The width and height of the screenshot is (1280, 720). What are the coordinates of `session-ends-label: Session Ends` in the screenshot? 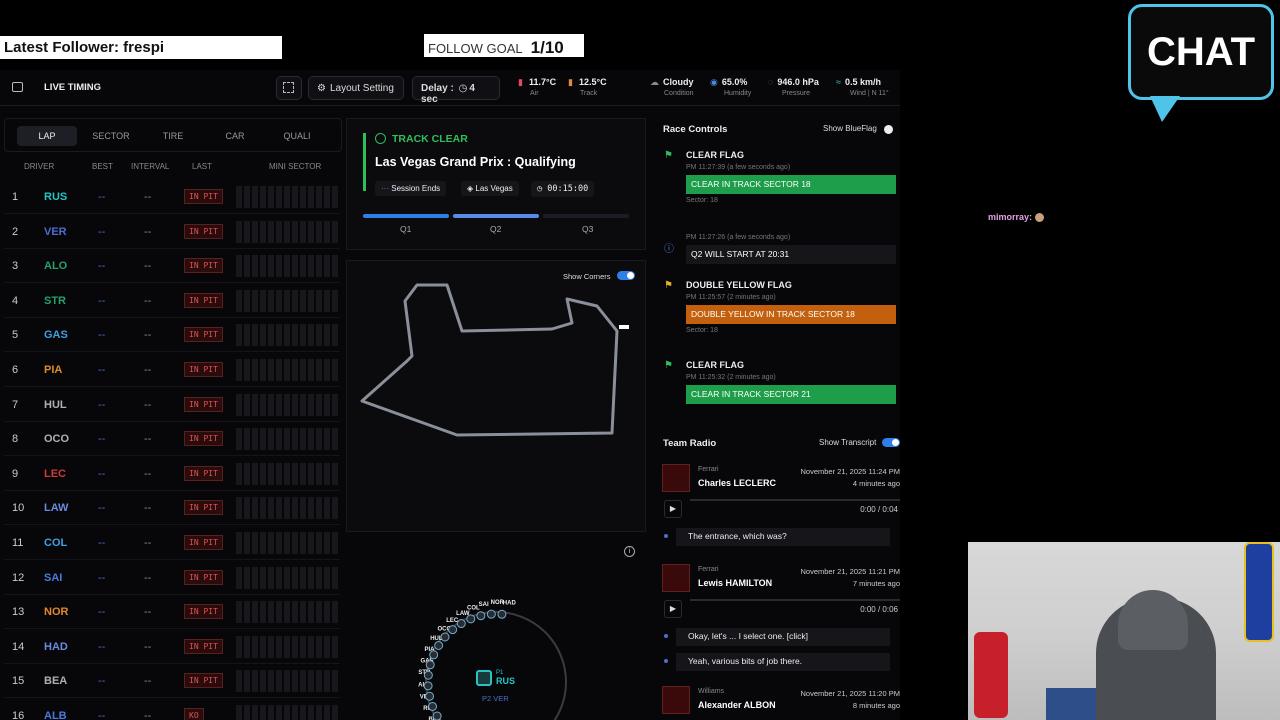 It's located at (416, 188).